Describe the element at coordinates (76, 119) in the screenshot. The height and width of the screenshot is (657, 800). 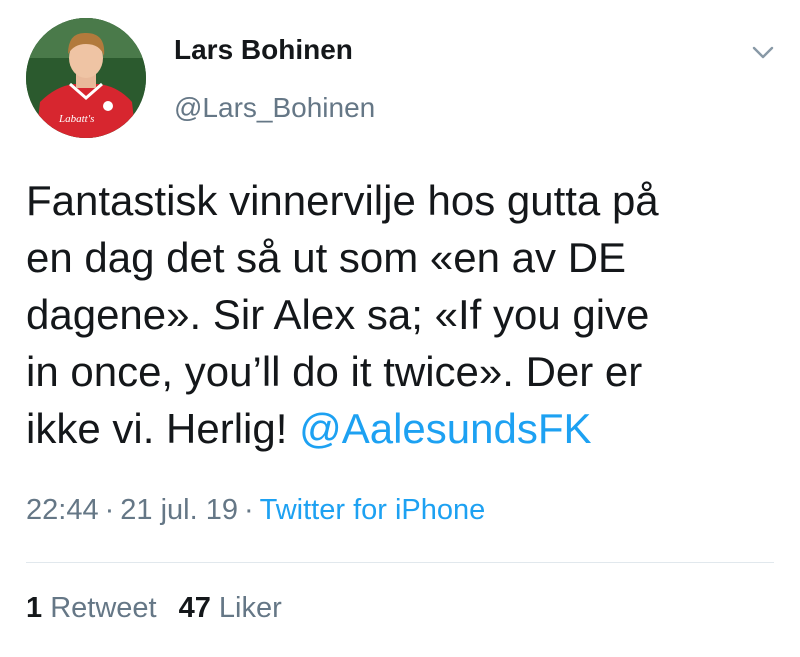
I see `avatar-shirt-text: Labatt's` at that location.